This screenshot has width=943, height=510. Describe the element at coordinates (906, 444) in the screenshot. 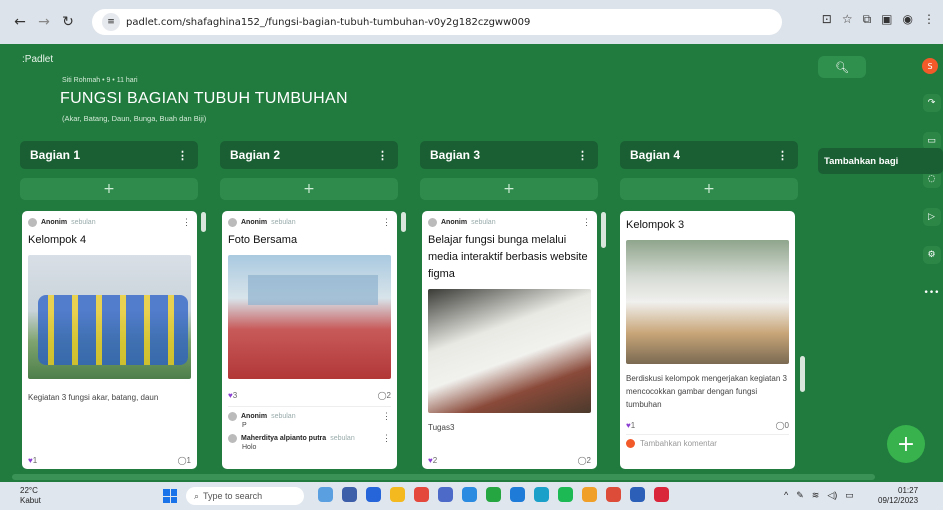

I see `add-post-fab: +` at that location.